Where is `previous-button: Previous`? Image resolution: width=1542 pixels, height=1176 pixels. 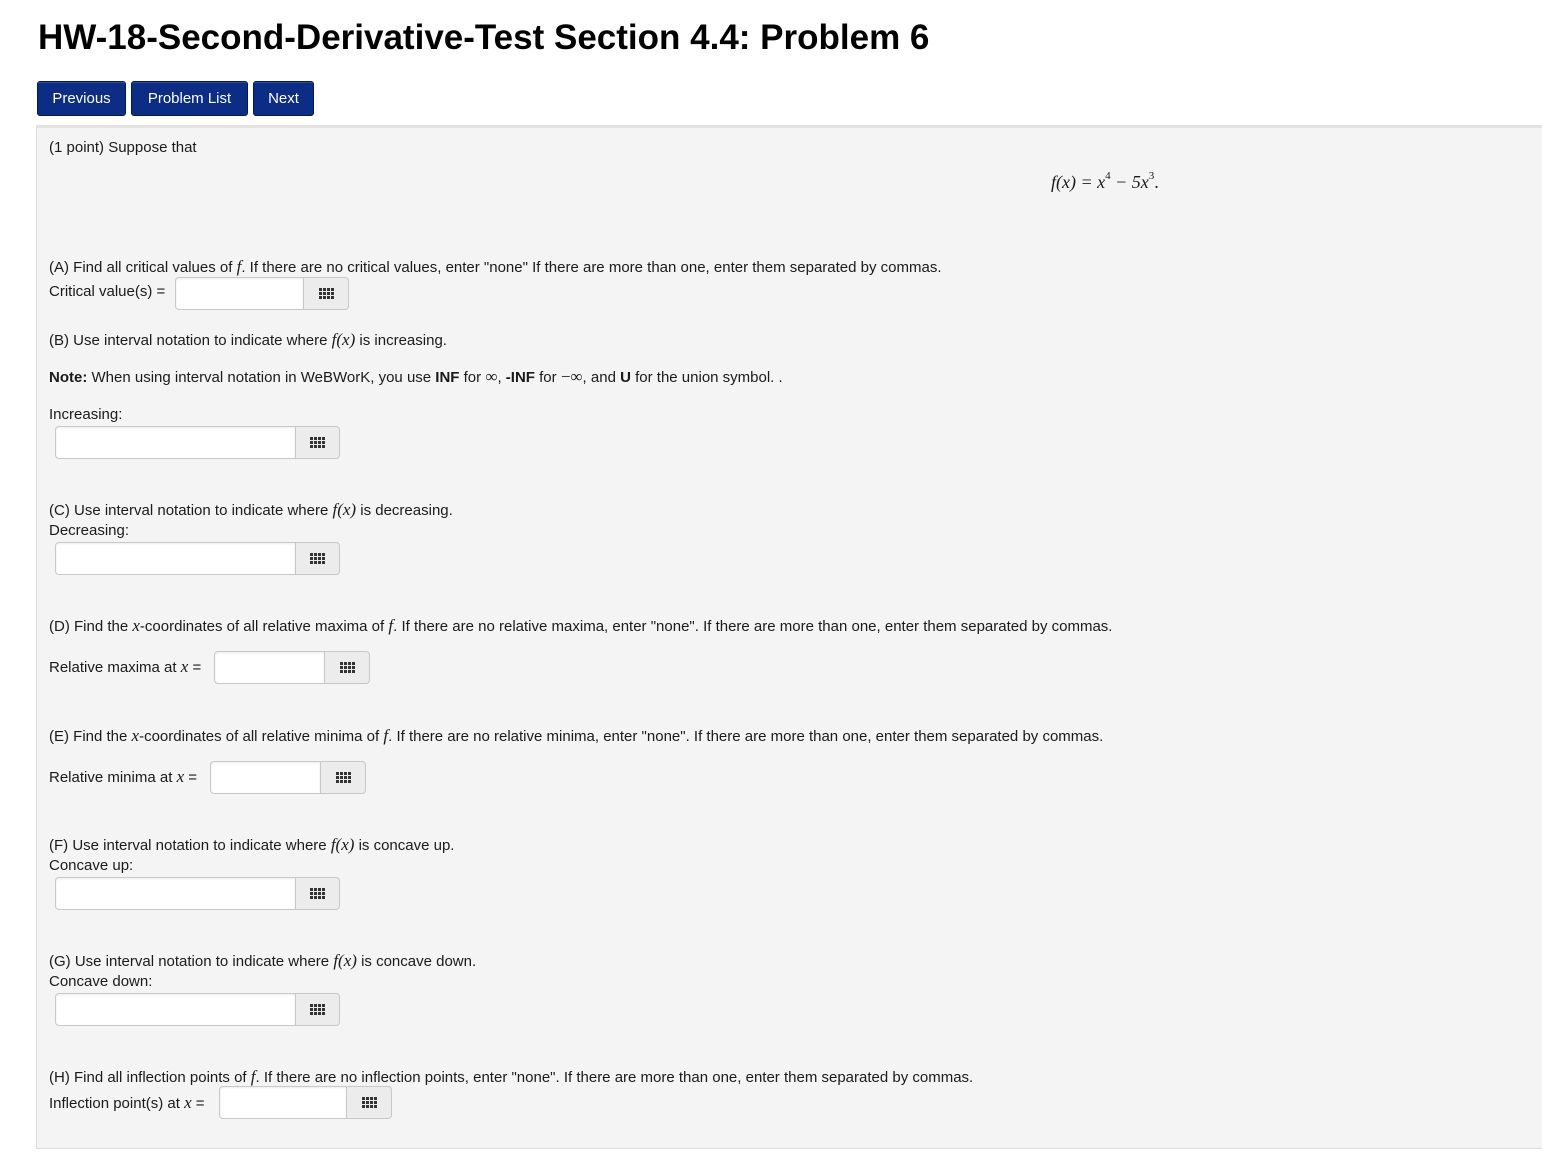
previous-button: Previous is located at coordinates (81, 98).